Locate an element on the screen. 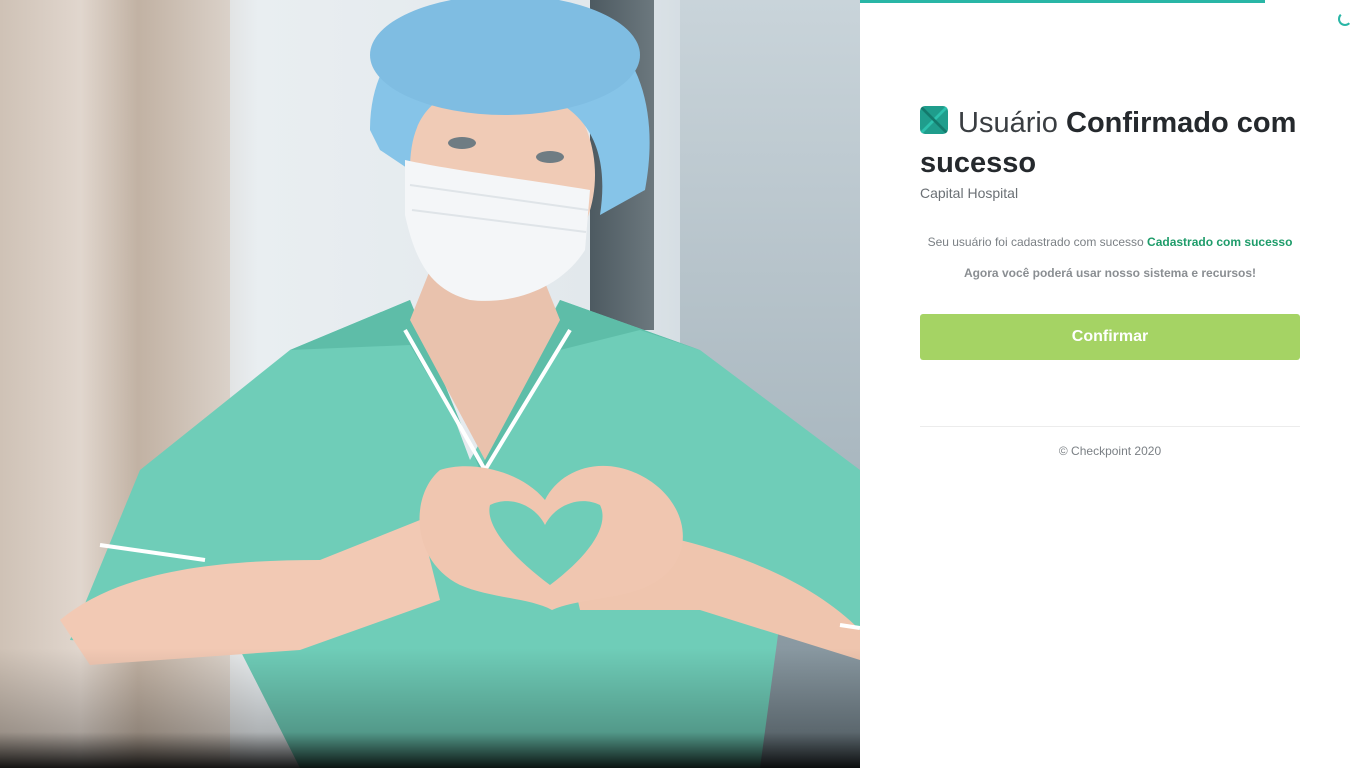 The height and width of the screenshot is (768, 1360). confirm-button: Confirmar is located at coordinates (1110, 337).